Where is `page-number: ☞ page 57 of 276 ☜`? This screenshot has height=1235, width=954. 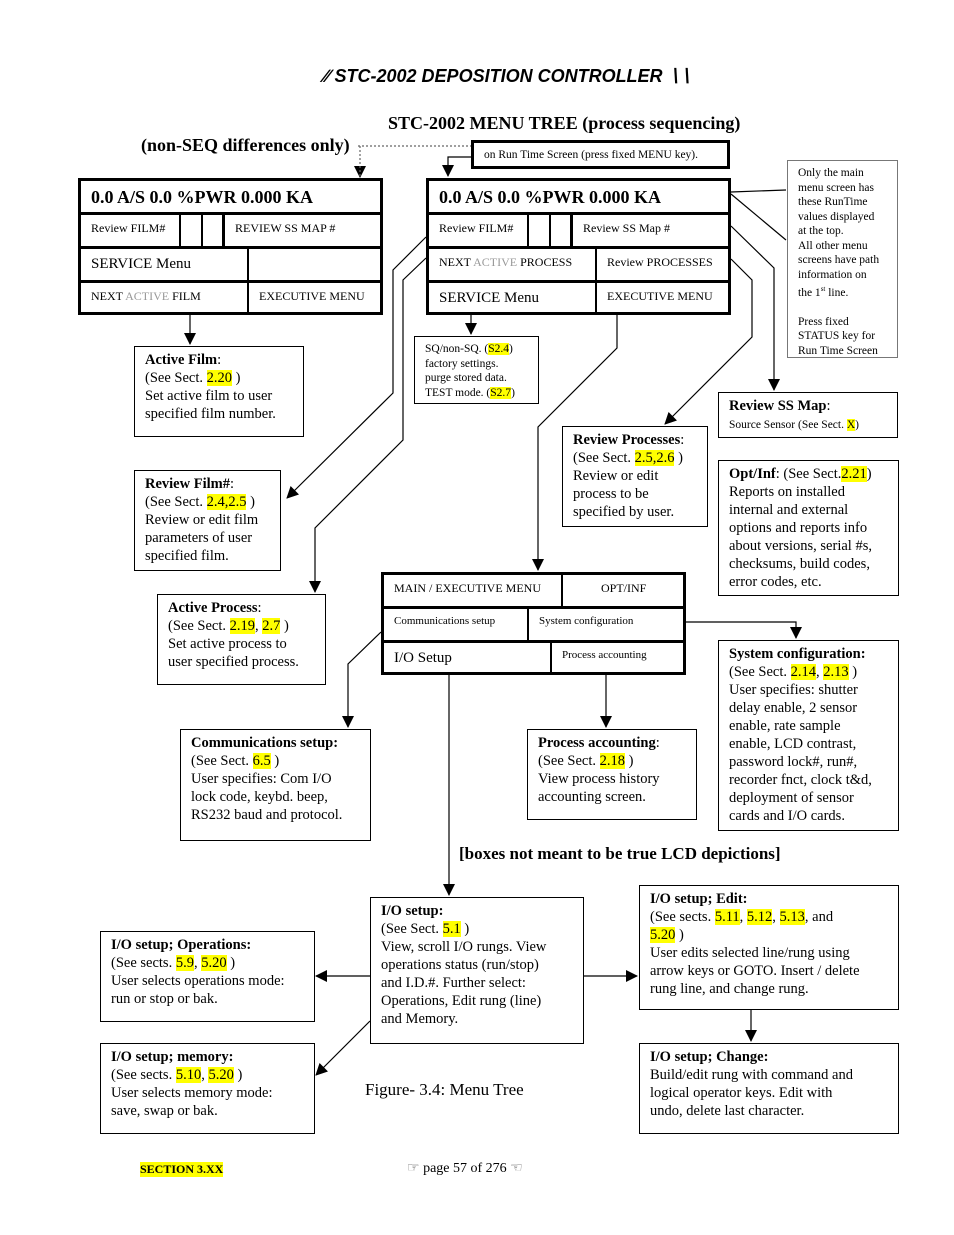 page-number: ☞ page 57 of 276 ☜ is located at coordinates (465, 1168).